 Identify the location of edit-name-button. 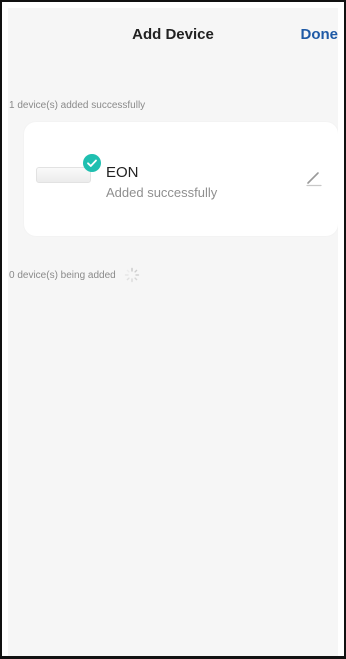
(314, 178).